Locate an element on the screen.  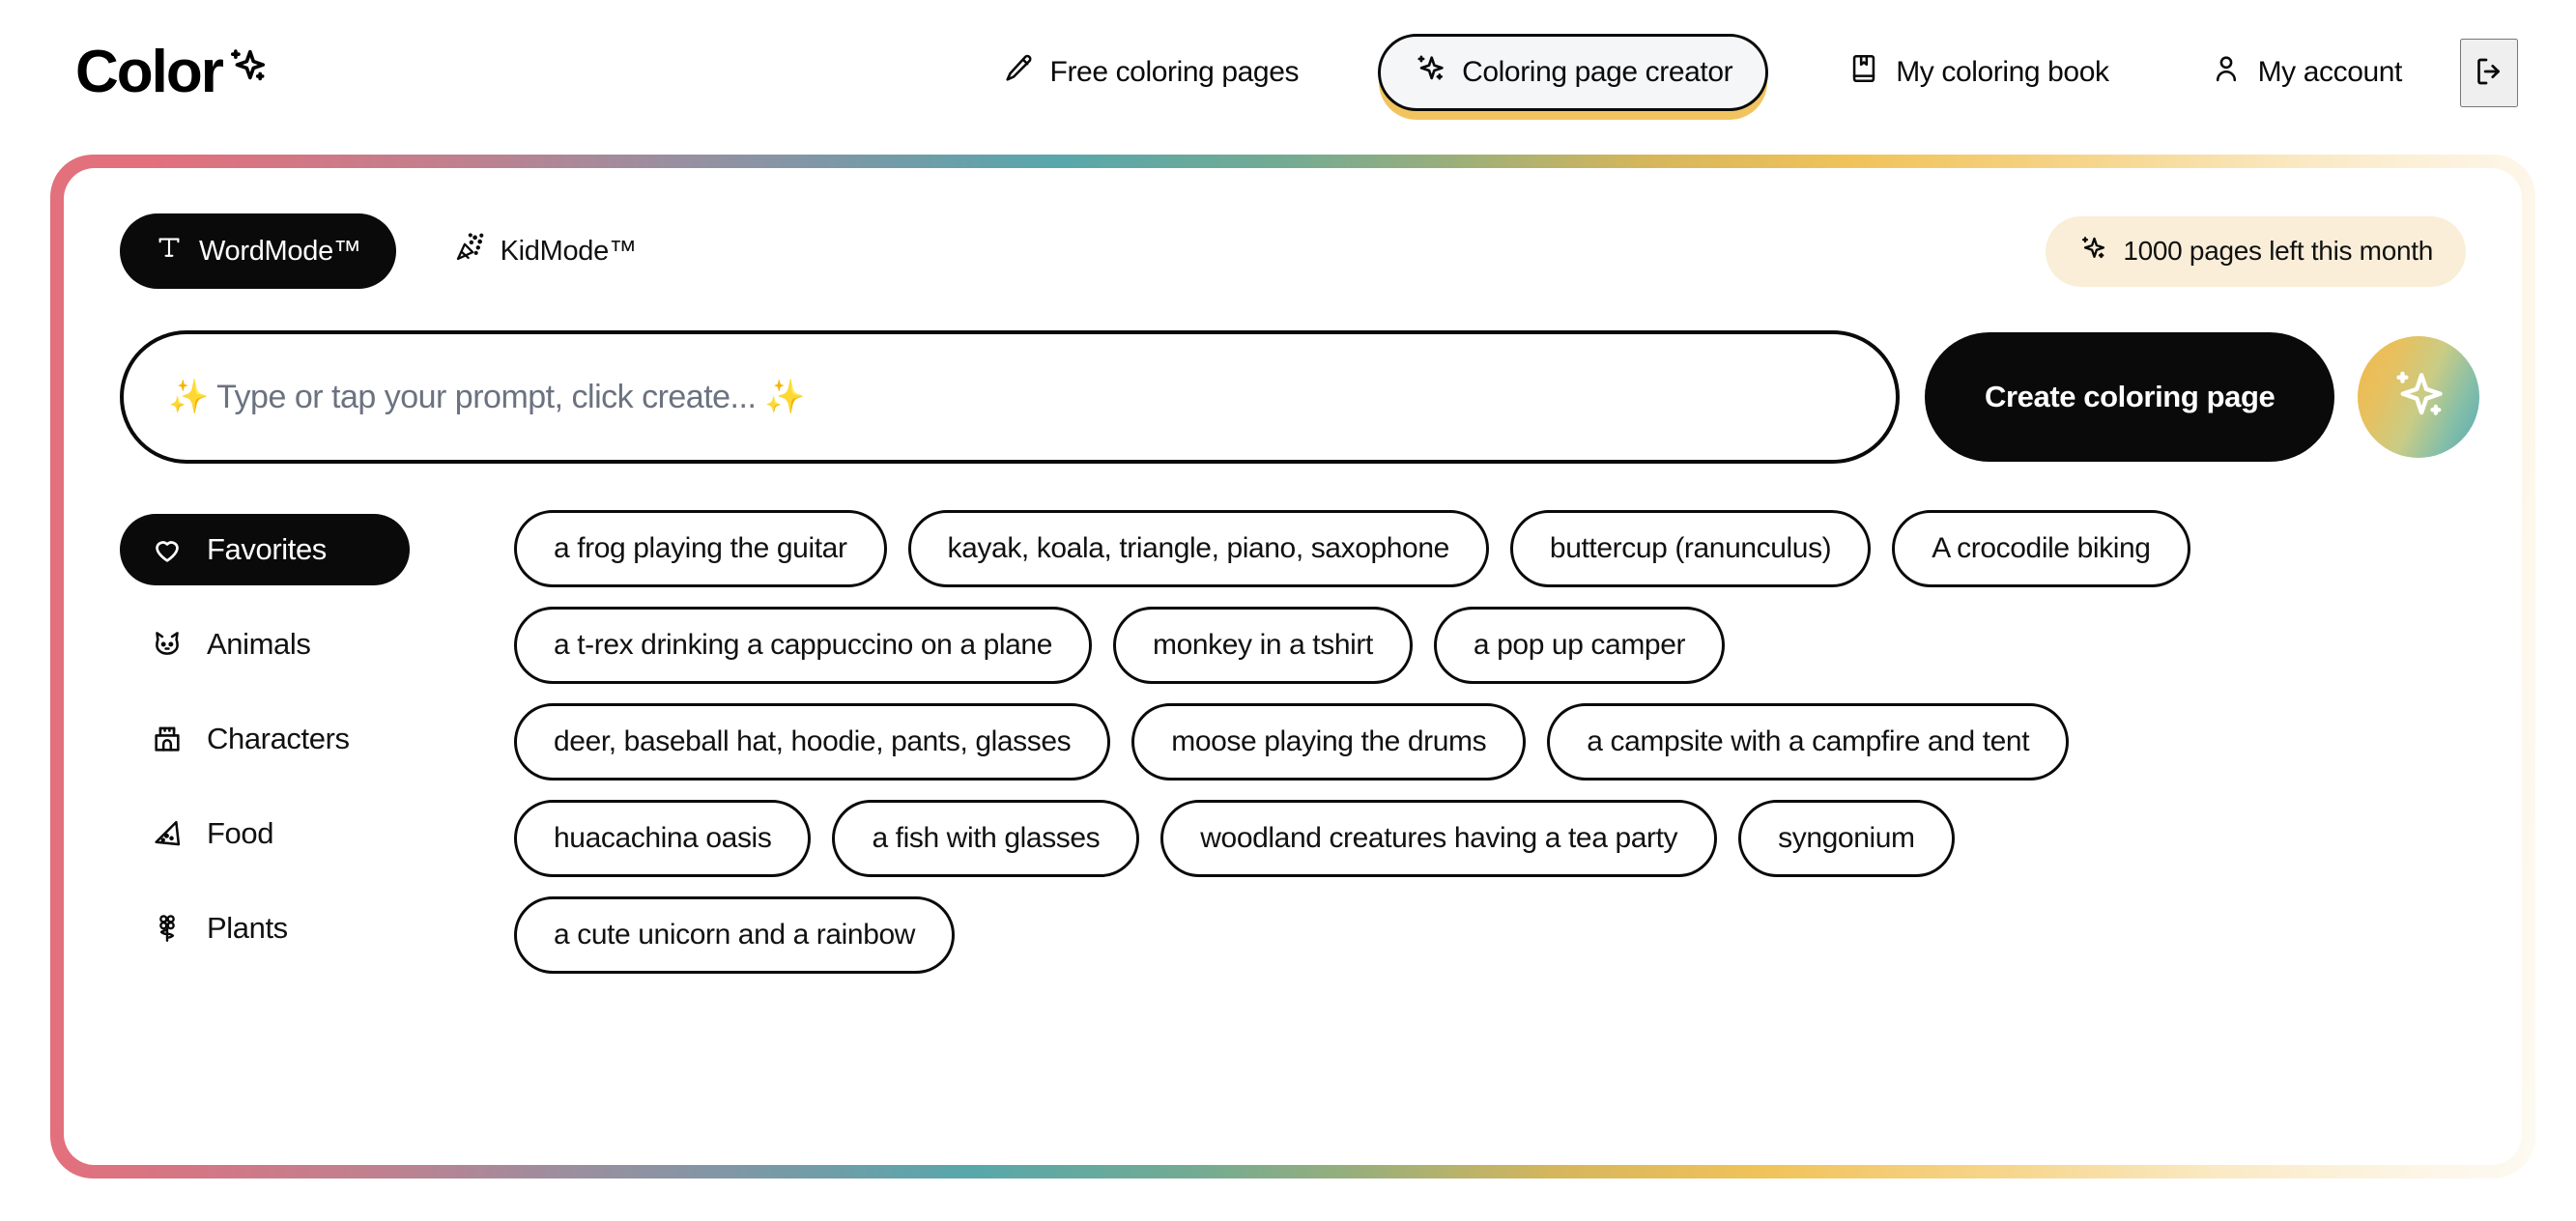
suggestion-chip: a fish with glasses is located at coordinates (986, 838).